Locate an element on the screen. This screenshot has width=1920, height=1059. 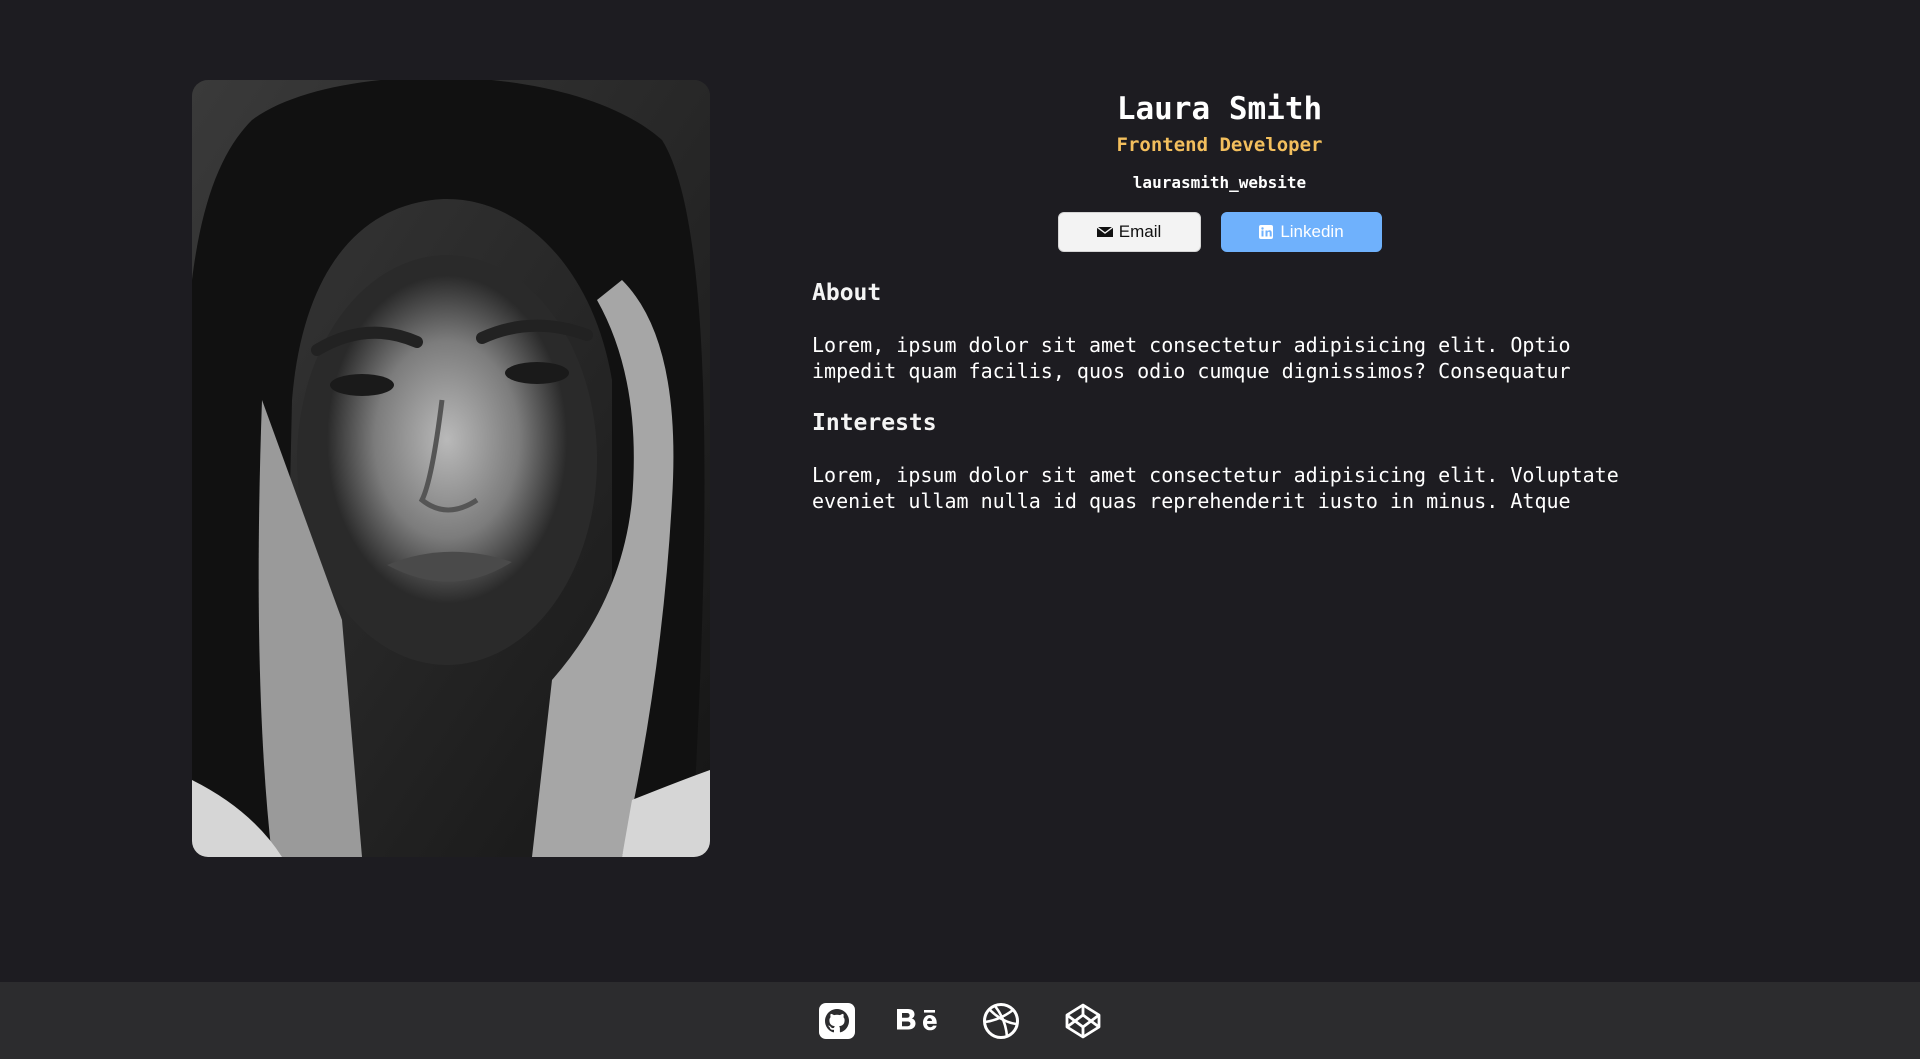
linkedin-icon is located at coordinates (1266, 232).